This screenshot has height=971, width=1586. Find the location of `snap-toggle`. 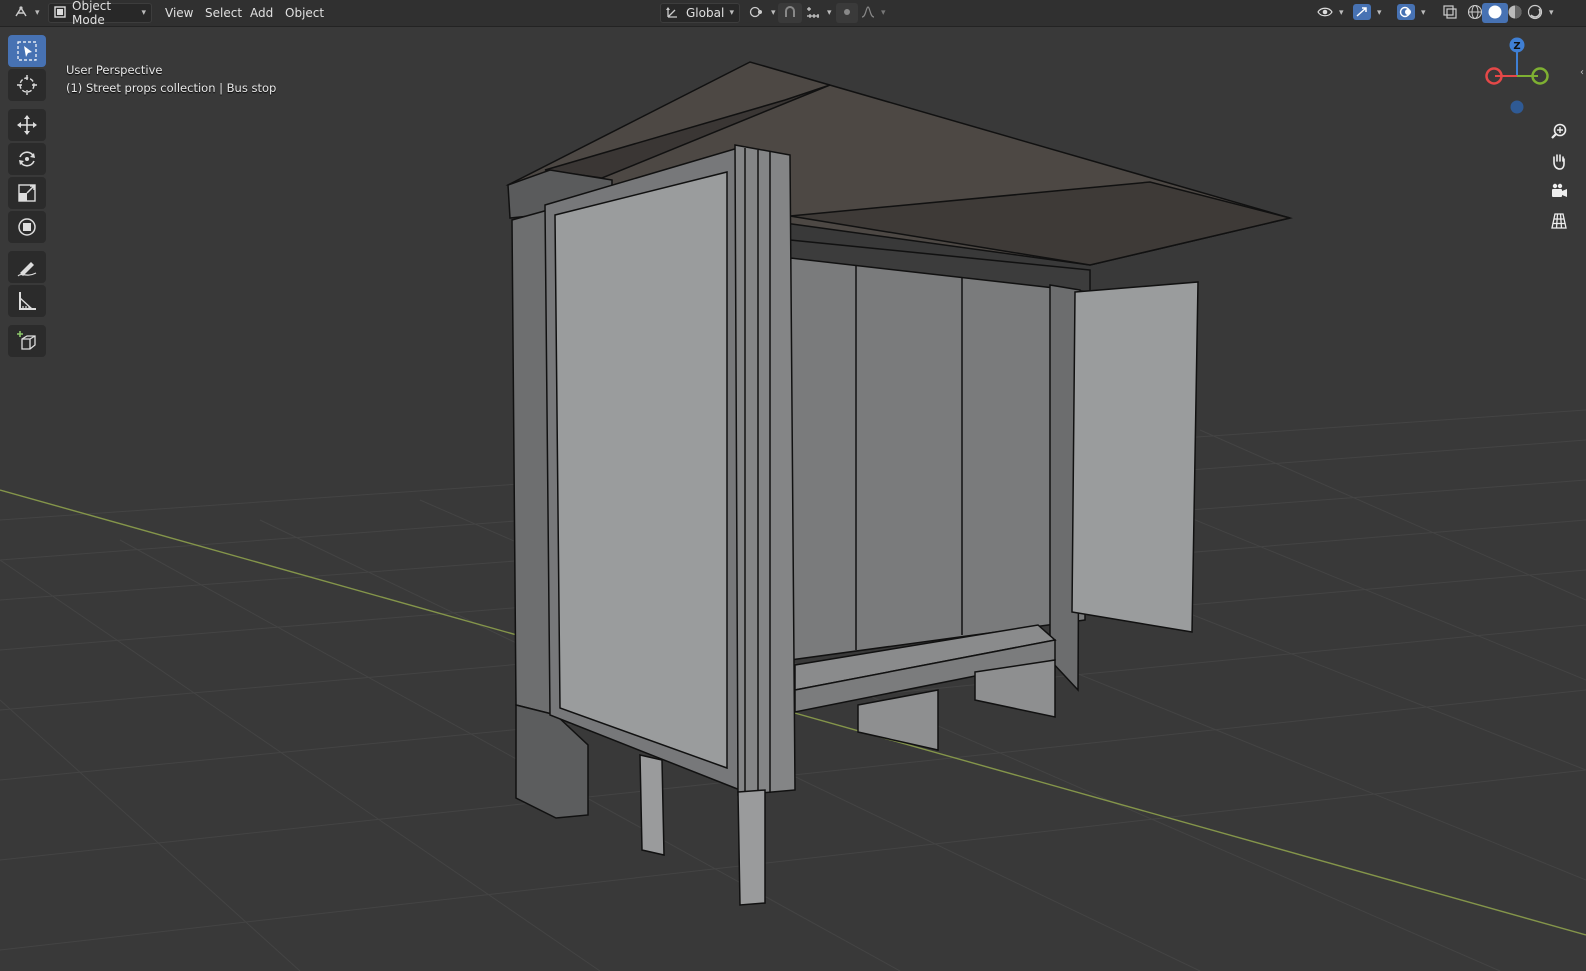

snap-toggle is located at coordinates (790, 13).